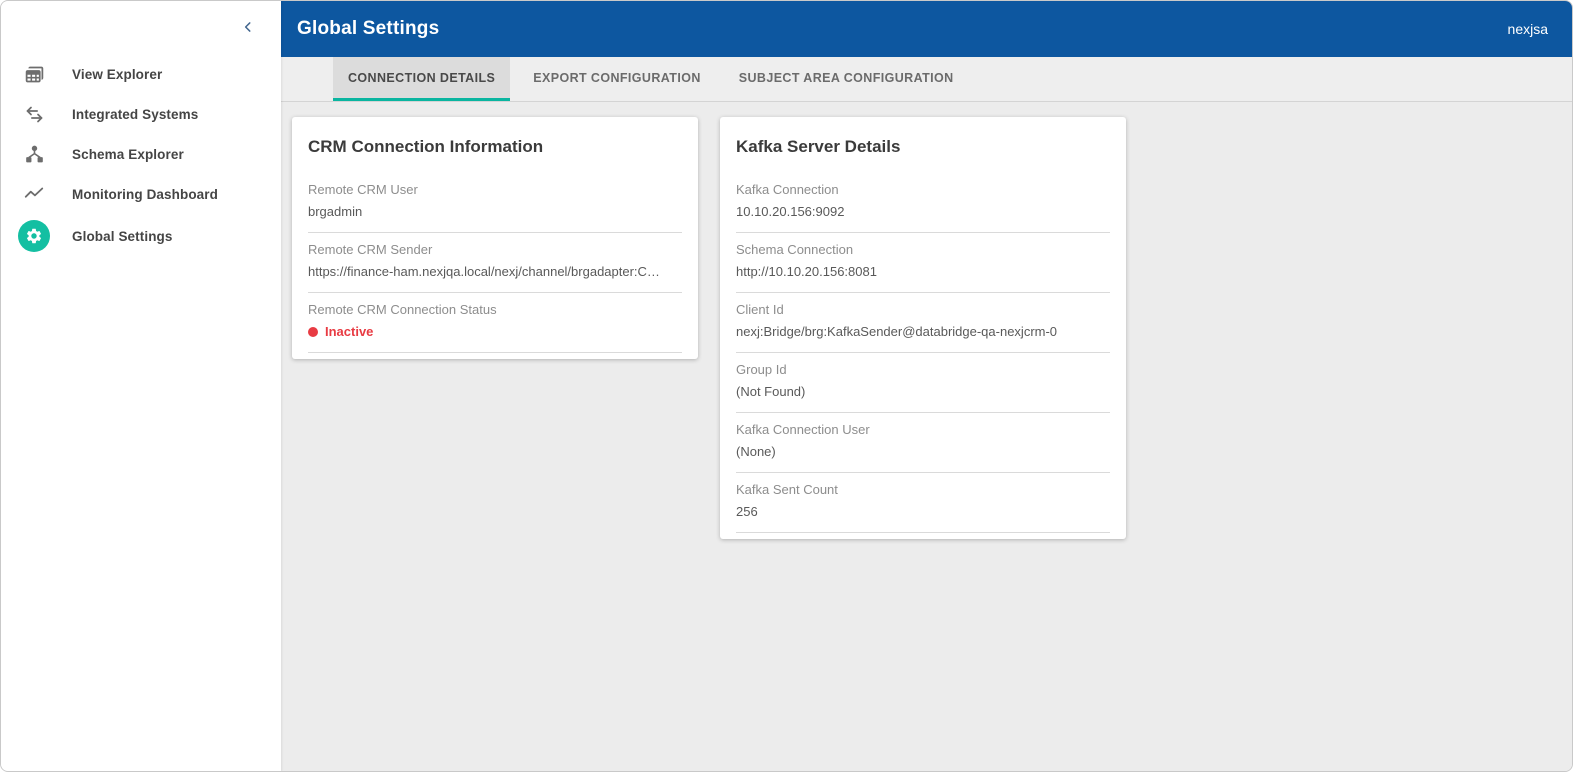 This screenshot has width=1573, height=772. What do you see at coordinates (923, 503) in the screenshot?
I see `field-kafka-sent-count: Kafka Sent Count 256` at bounding box center [923, 503].